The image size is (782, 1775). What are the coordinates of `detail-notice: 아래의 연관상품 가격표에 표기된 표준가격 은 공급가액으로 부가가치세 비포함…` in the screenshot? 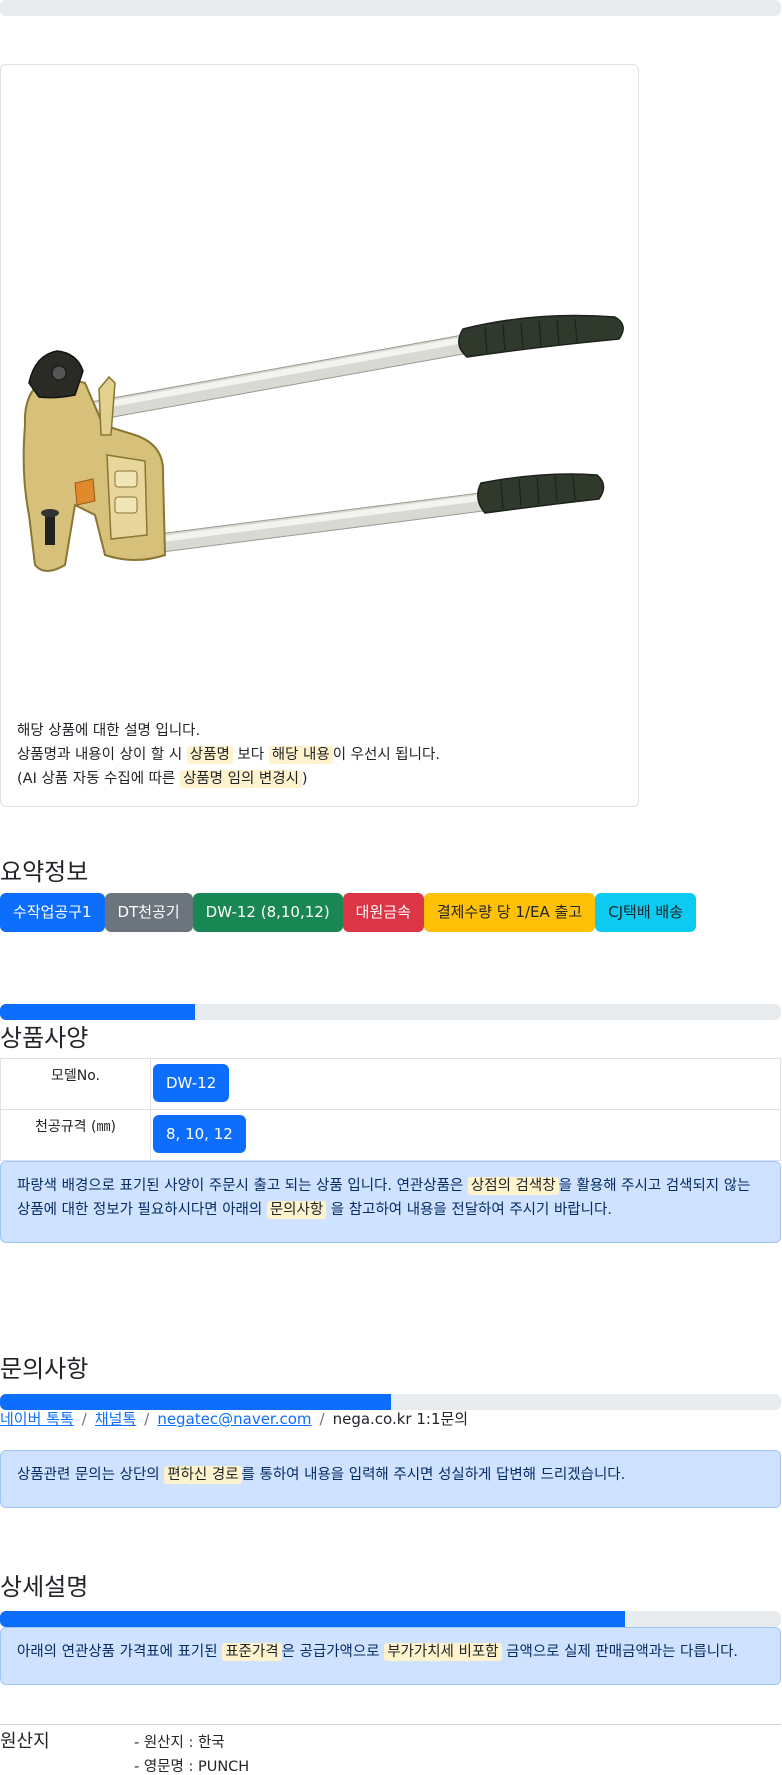 It's located at (390, 1656).